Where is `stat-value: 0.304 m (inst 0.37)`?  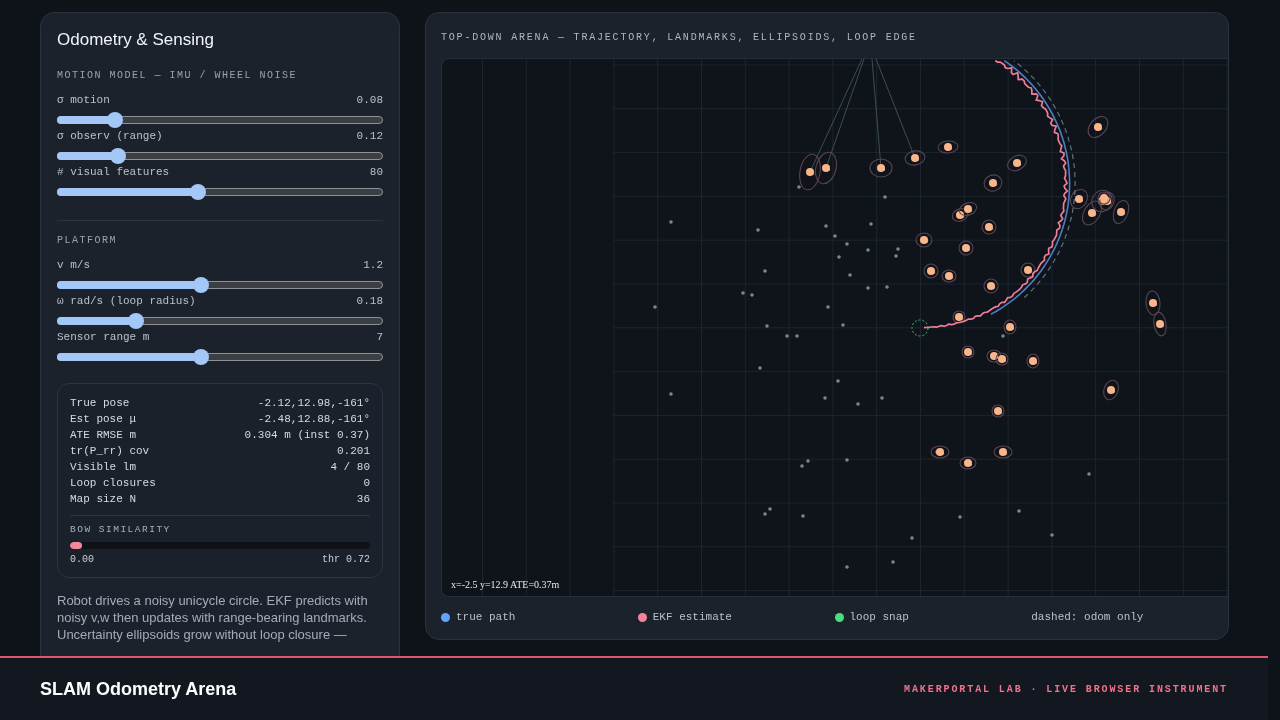
stat-value: 0.304 m (inst 0.37) is located at coordinates (307, 435).